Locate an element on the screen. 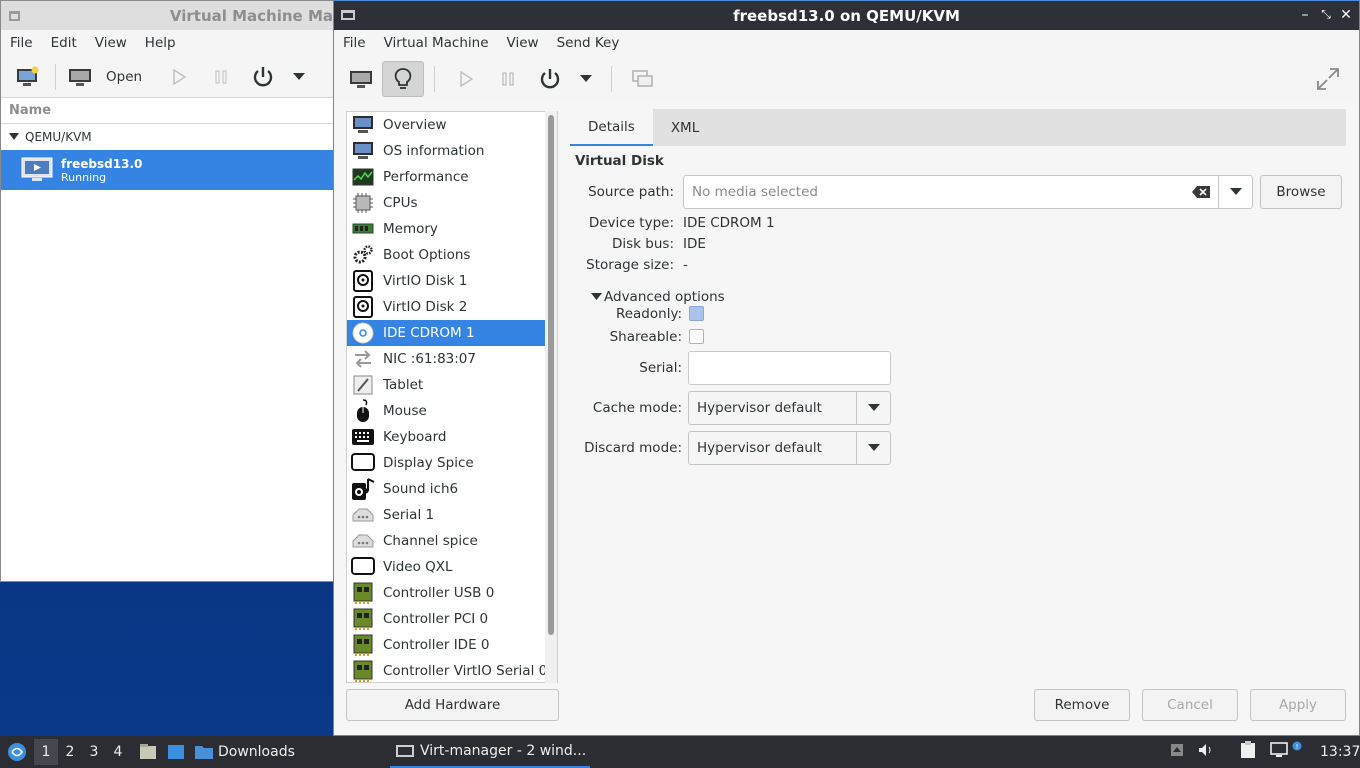  minimize-icon: – is located at coordinates (1305, 15).